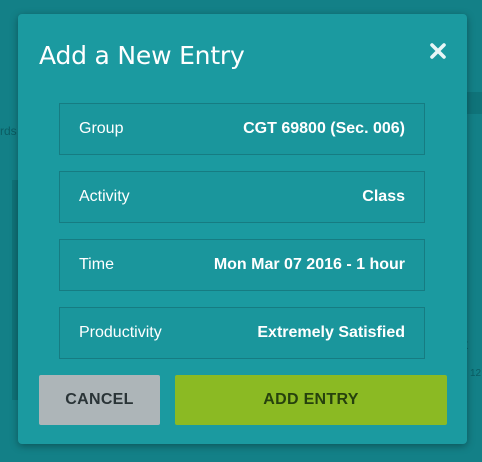  What do you see at coordinates (142, 55) in the screenshot?
I see `dialog-title: Add a New Entry` at bounding box center [142, 55].